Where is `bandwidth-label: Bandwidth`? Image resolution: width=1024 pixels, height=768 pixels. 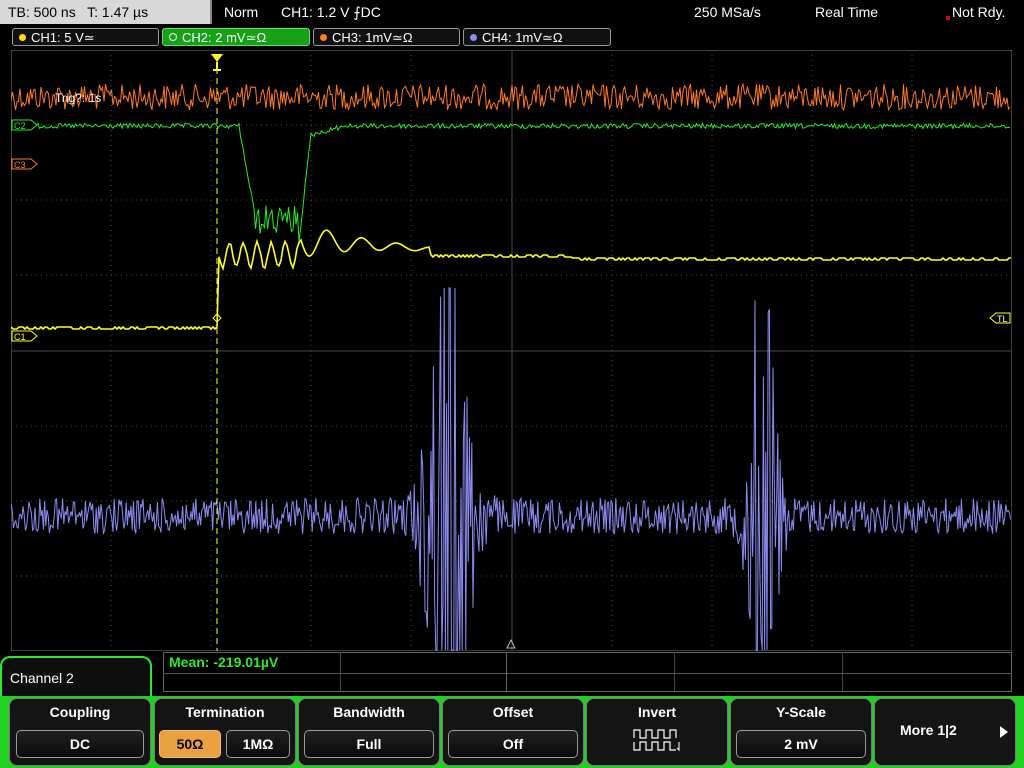
bandwidth-label: Bandwidth is located at coordinates (369, 712).